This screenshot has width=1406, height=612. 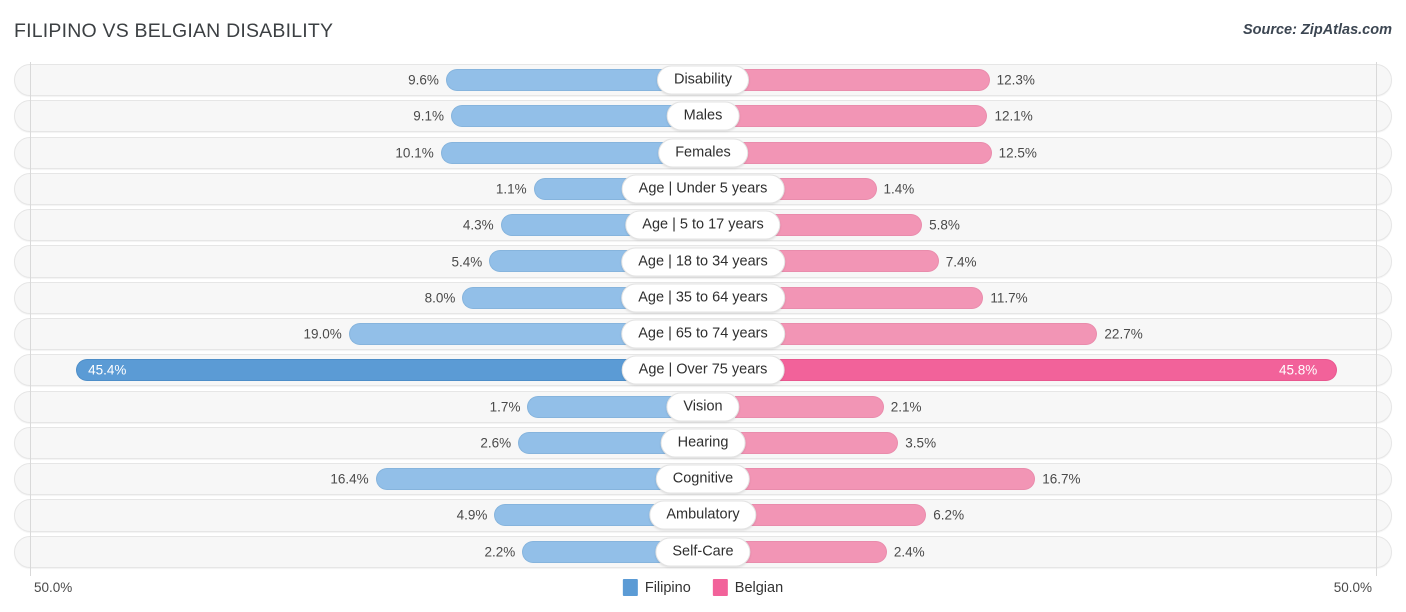 I want to click on bar-value-filipino: 8.0%, so click(x=440, y=298).